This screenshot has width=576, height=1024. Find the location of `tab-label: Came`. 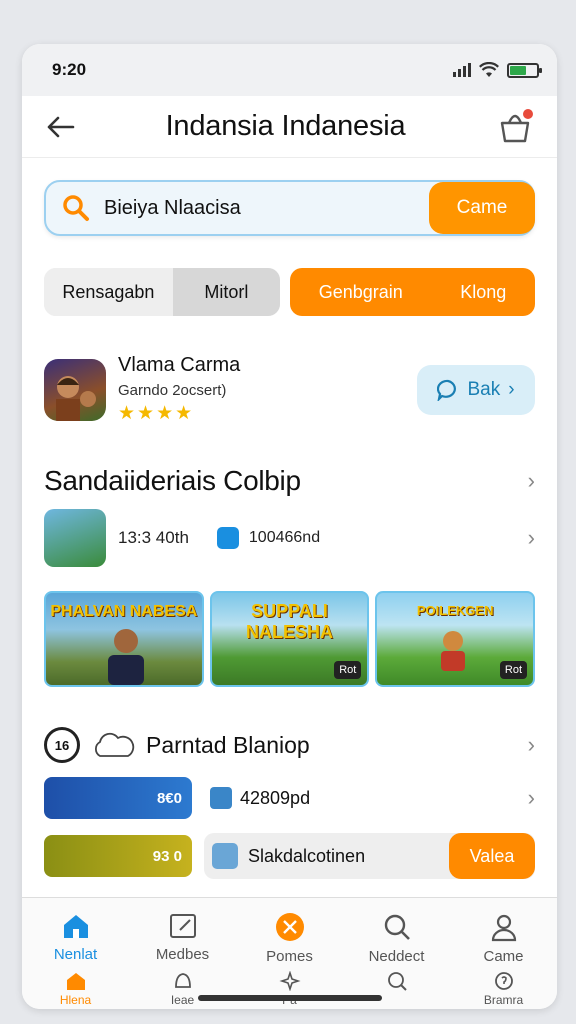

tab-label: Came is located at coordinates (503, 956).